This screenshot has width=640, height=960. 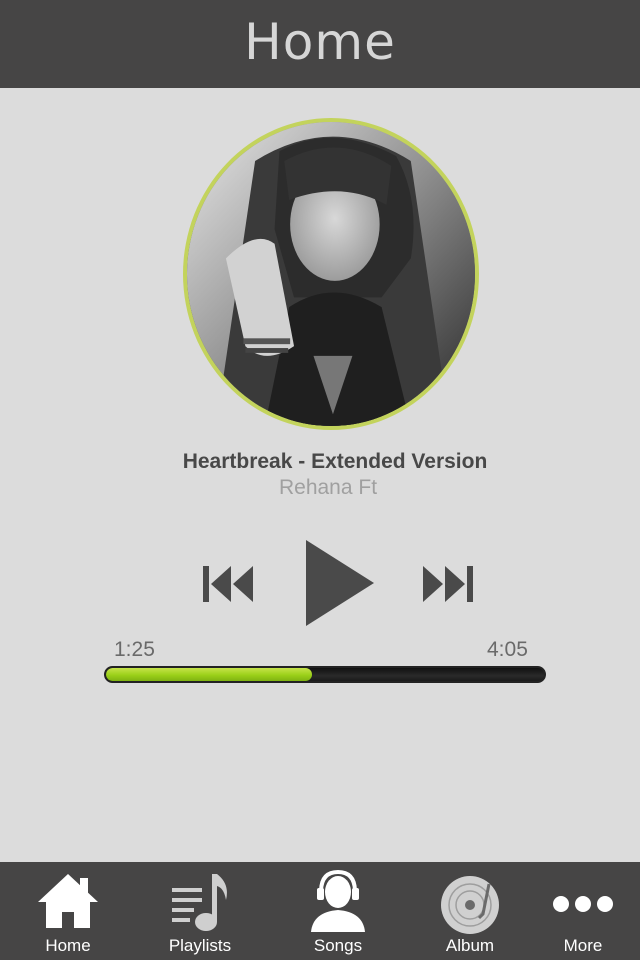 What do you see at coordinates (338, 901) in the screenshot?
I see `headset-user-icon` at bounding box center [338, 901].